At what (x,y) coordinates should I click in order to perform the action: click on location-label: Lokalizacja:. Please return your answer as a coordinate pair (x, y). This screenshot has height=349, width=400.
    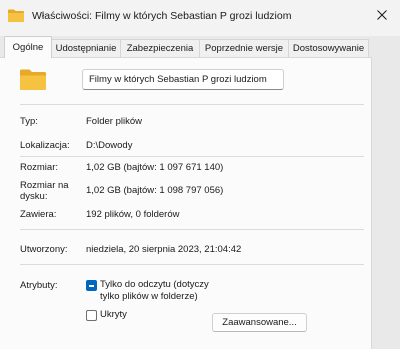
    Looking at the image, I should click on (45, 145).